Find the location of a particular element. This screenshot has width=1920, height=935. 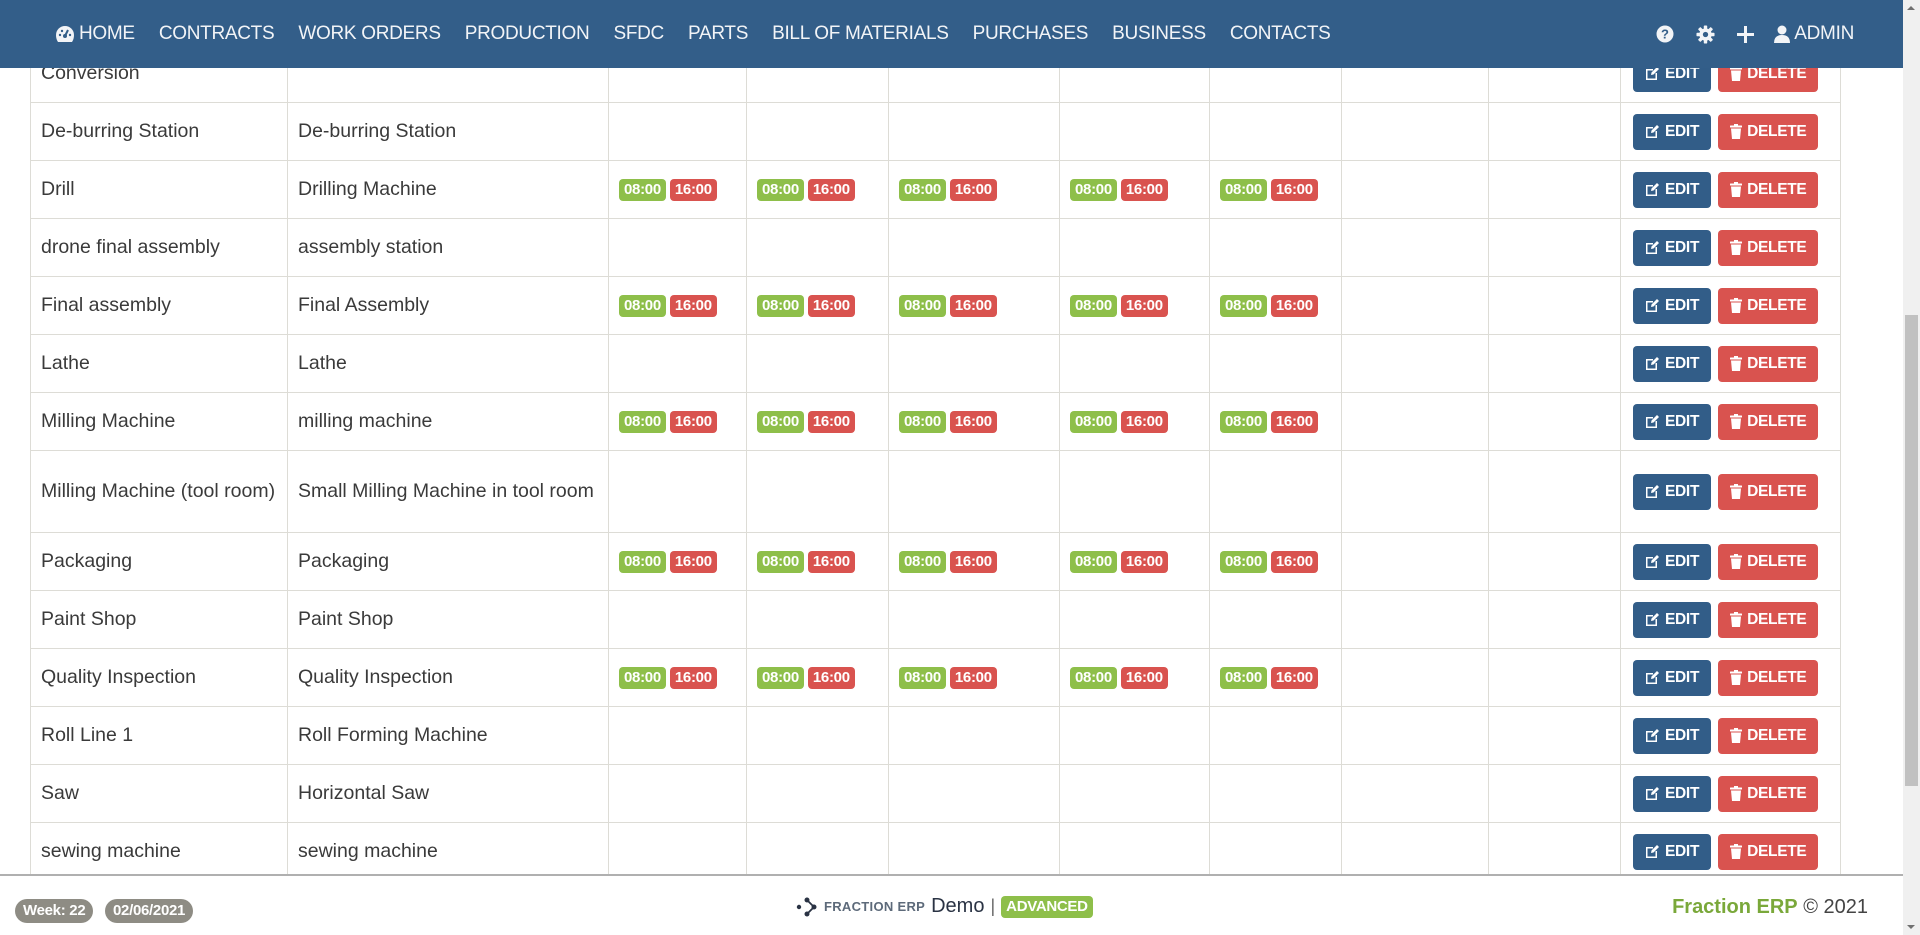

copyright-brand-link: Fraction ERP is located at coordinates (1735, 907).